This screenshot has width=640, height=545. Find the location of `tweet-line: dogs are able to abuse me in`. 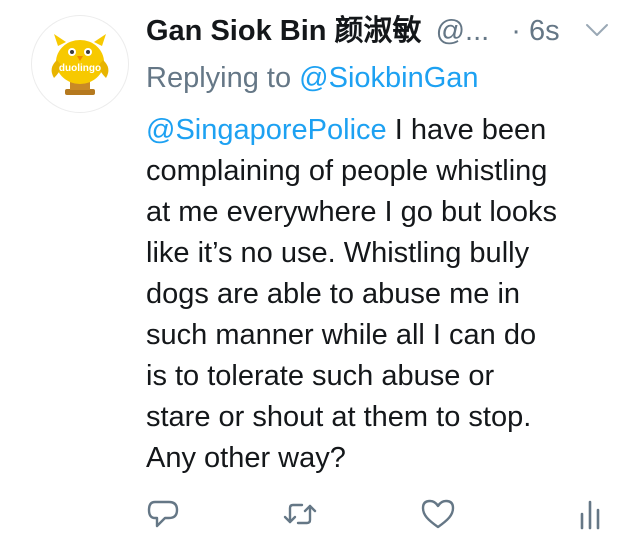

tweet-line: dogs are able to abuse me in is located at coordinates (333, 294).